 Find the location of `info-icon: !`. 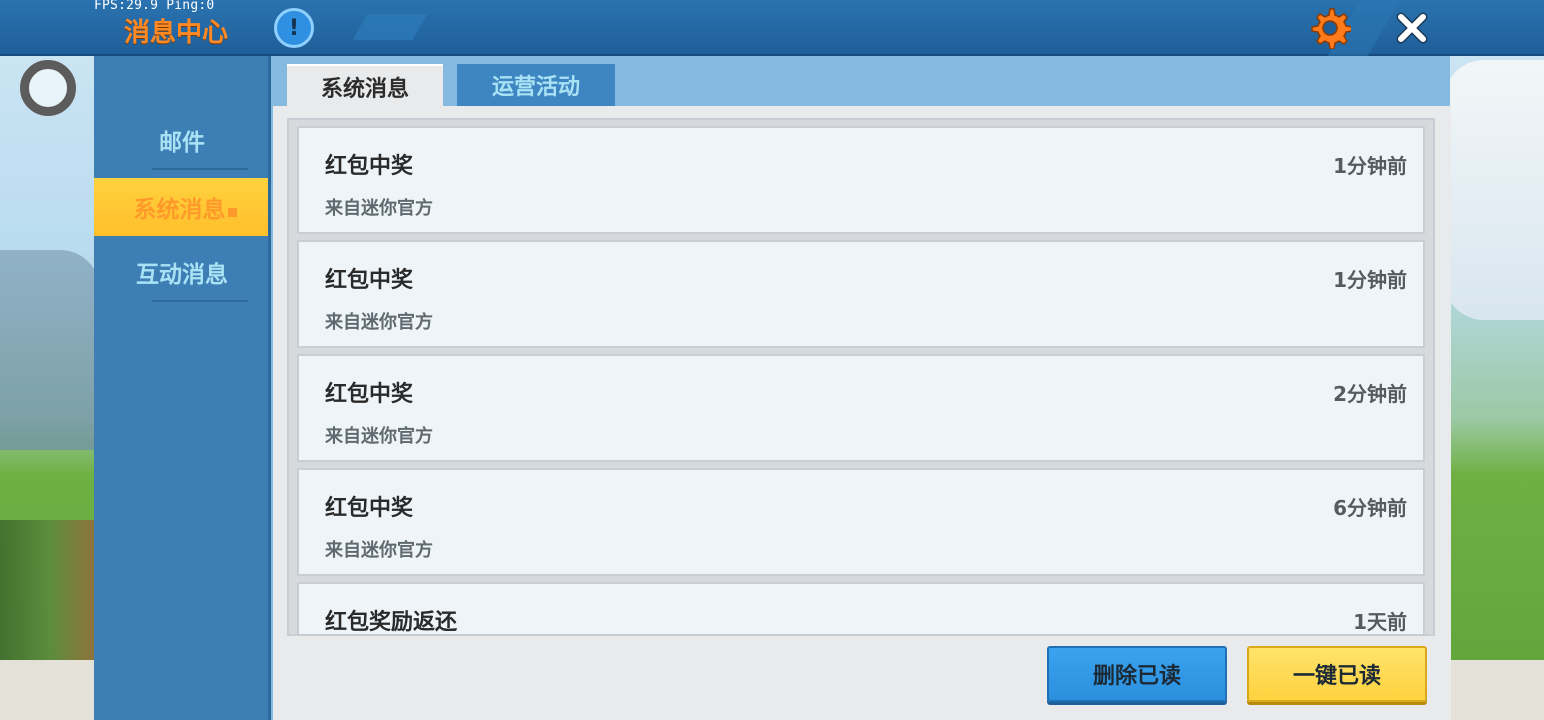

info-icon: ! is located at coordinates (294, 28).